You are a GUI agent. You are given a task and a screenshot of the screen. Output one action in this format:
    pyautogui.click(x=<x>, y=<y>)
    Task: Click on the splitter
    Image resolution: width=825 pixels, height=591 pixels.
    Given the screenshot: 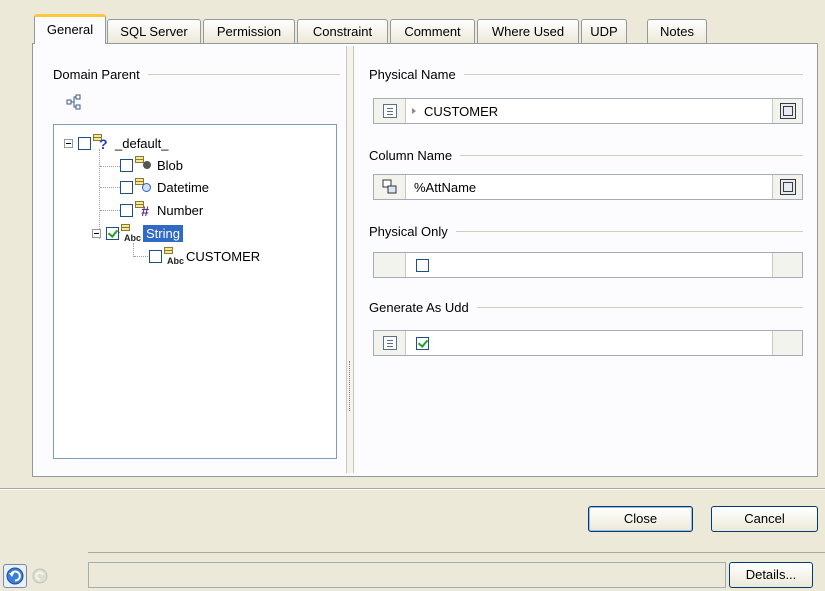 What is the action you would take?
    pyautogui.click(x=350, y=259)
    